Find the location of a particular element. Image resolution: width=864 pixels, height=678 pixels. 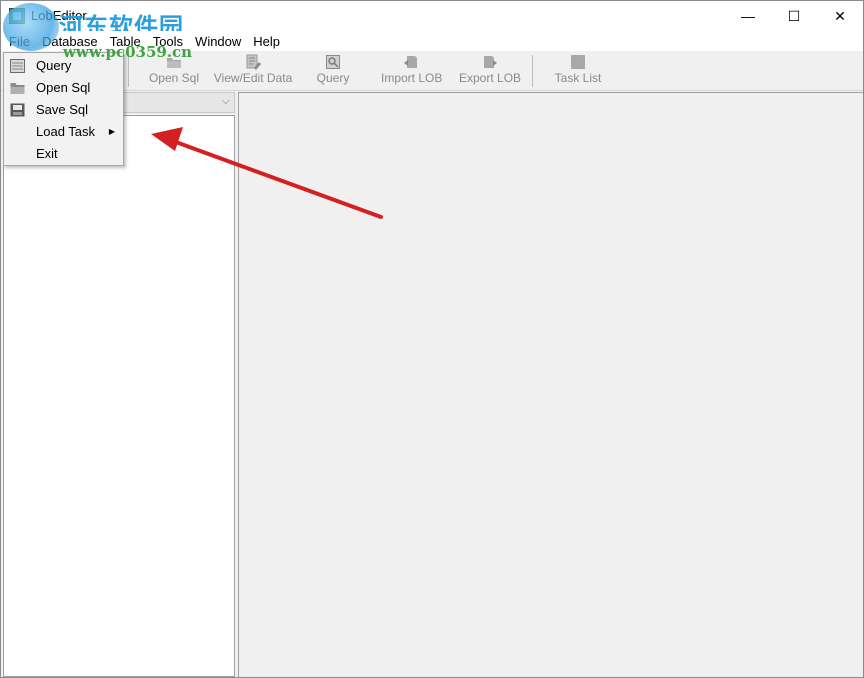

import-icon is located at coordinates (410, 62).